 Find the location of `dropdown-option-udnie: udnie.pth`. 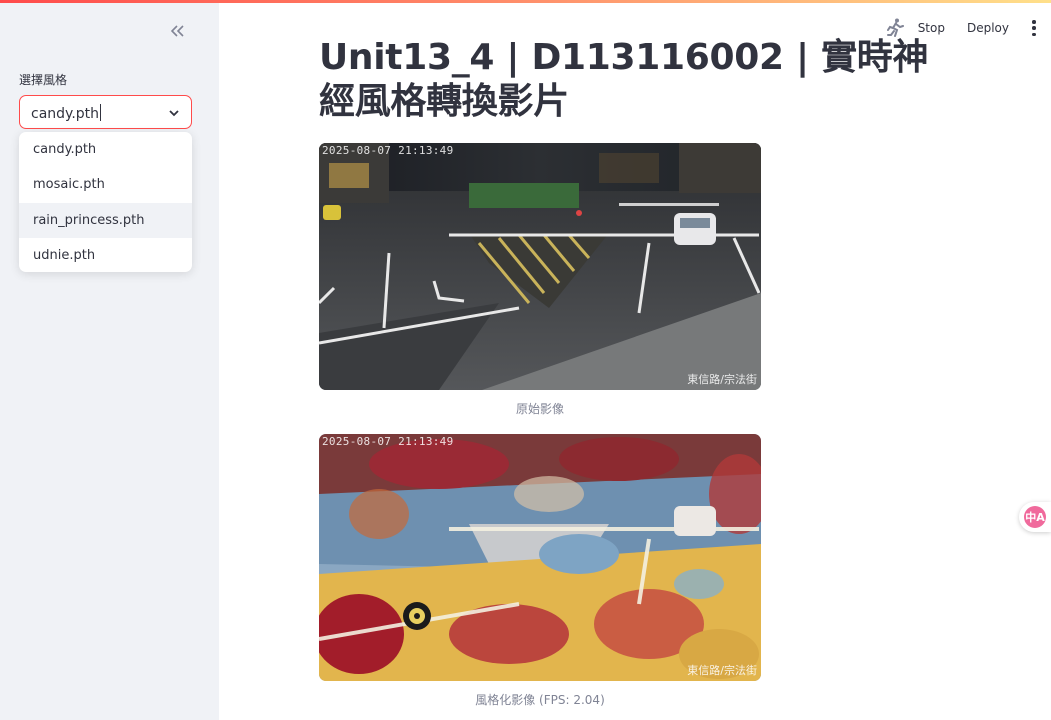

dropdown-option-udnie: udnie.pth is located at coordinates (105, 255).